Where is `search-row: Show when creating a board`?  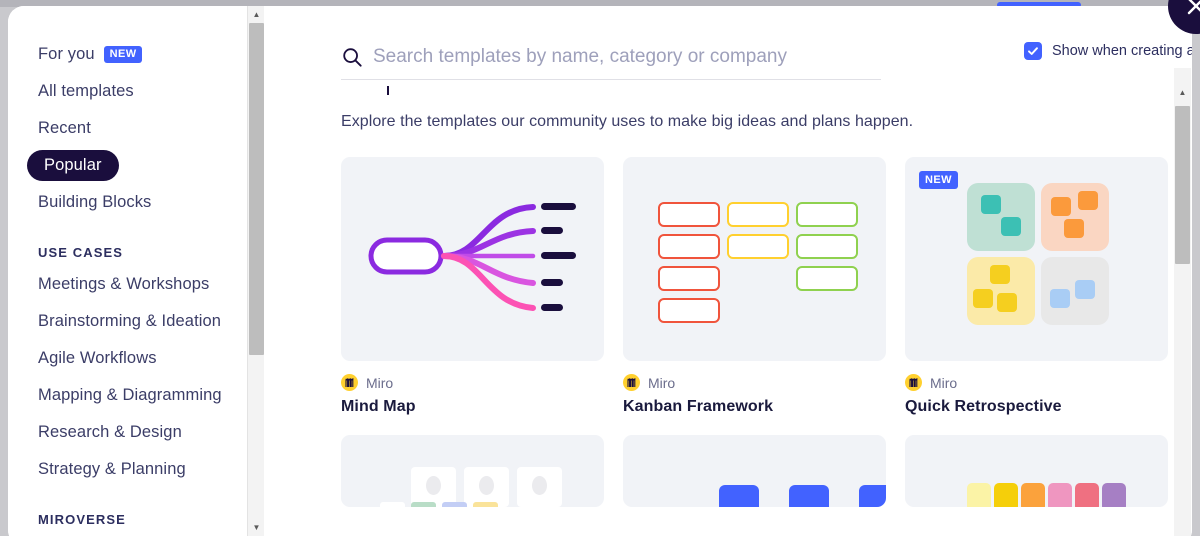 search-row: Show when creating a board is located at coordinates (766, 64).